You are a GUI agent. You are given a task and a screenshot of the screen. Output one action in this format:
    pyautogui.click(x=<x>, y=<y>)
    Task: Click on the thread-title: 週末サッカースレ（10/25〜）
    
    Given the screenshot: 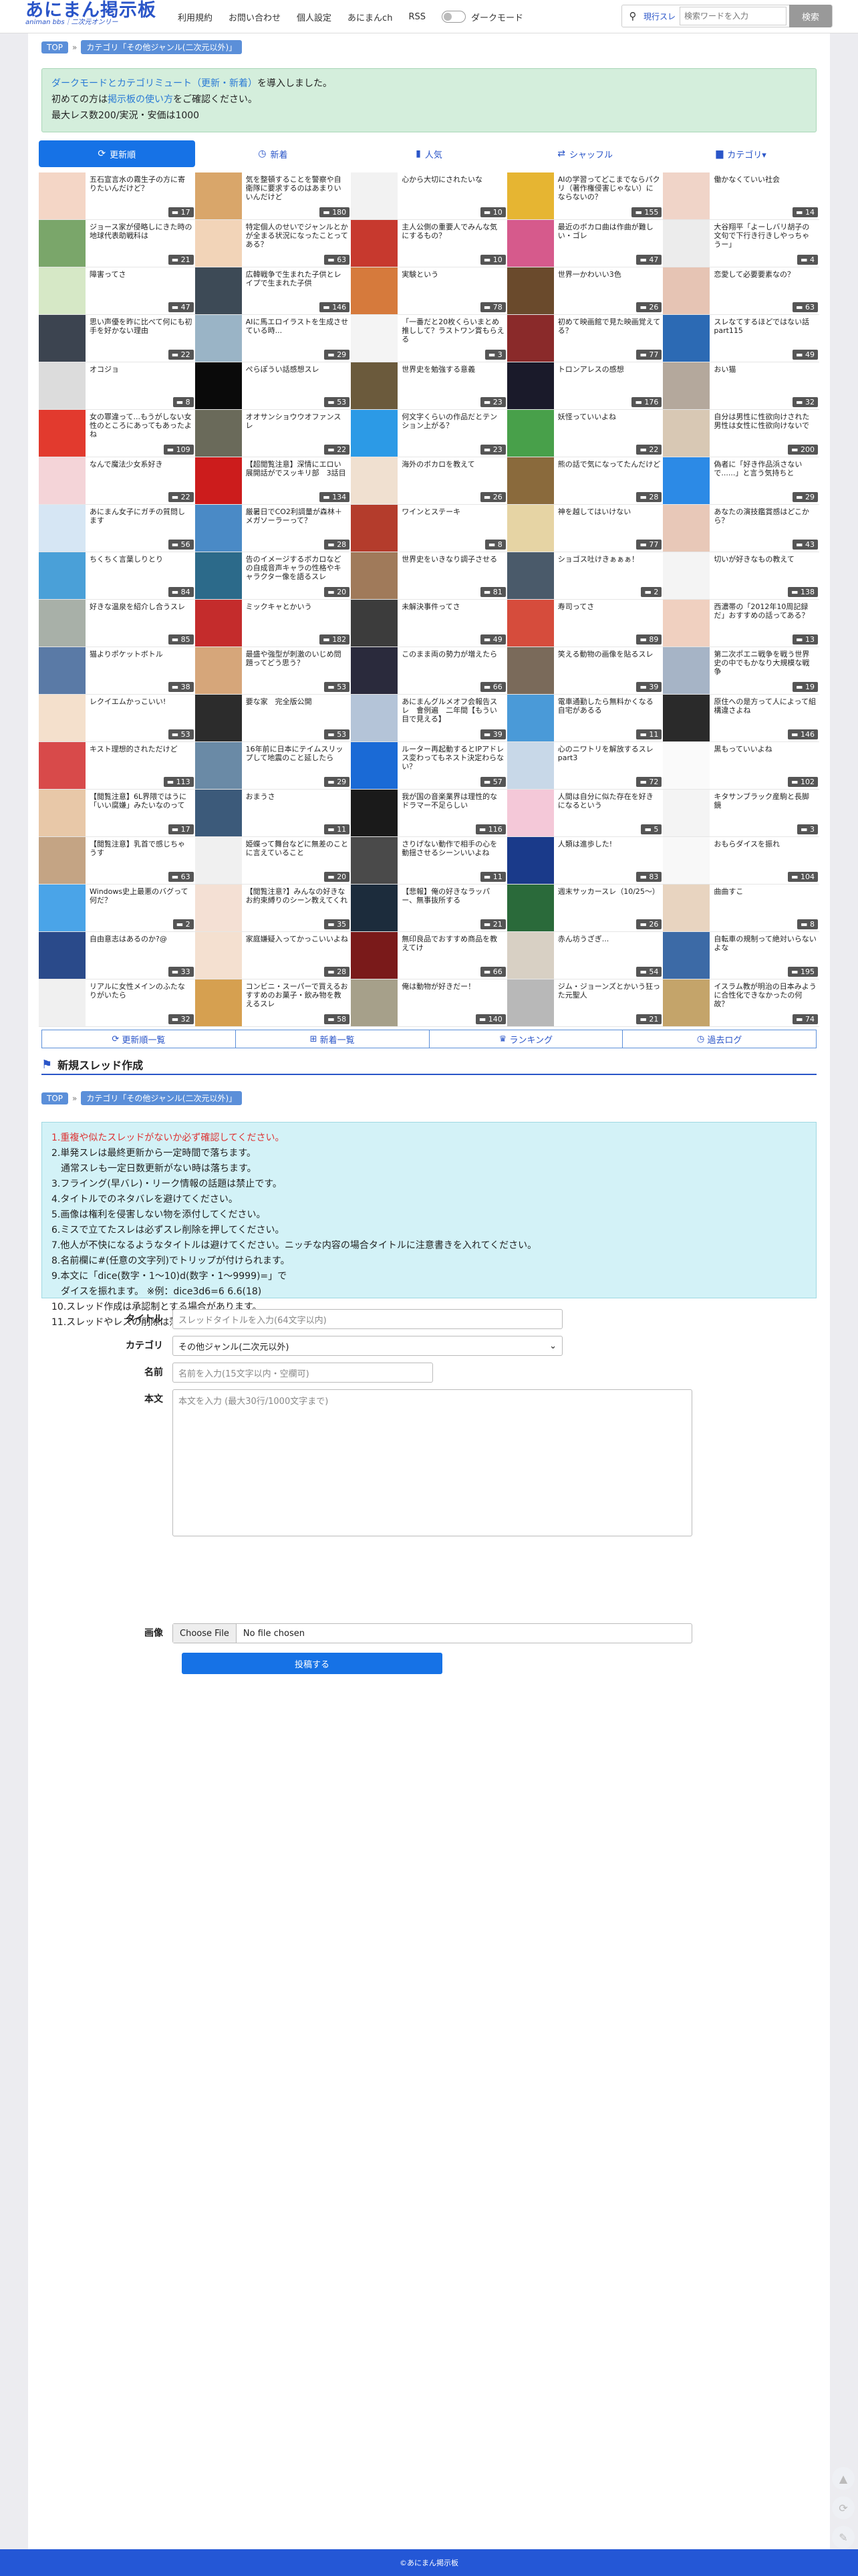 What is the action you would take?
    pyautogui.click(x=609, y=891)
    